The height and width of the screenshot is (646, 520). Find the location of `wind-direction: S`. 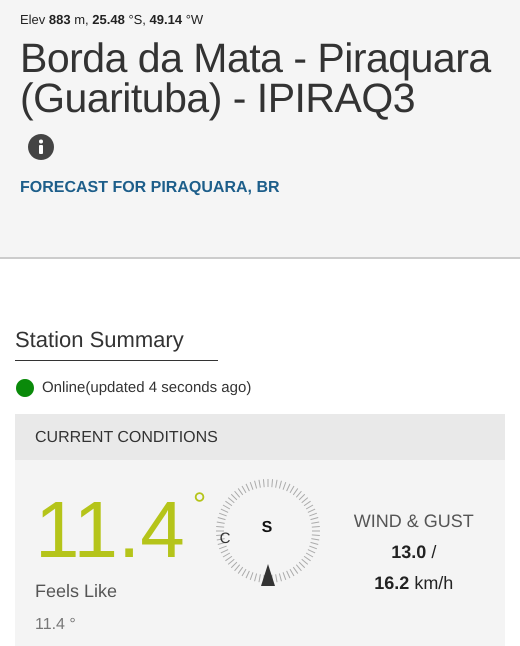

wind-direction: S is located at coordinates (267, 528).